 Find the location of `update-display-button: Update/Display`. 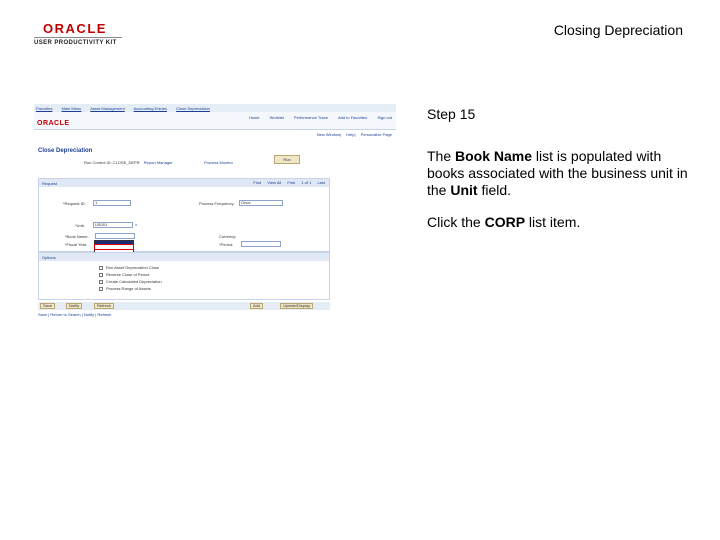

update-display-button: Update/Display is located at coordinates (297, 306).